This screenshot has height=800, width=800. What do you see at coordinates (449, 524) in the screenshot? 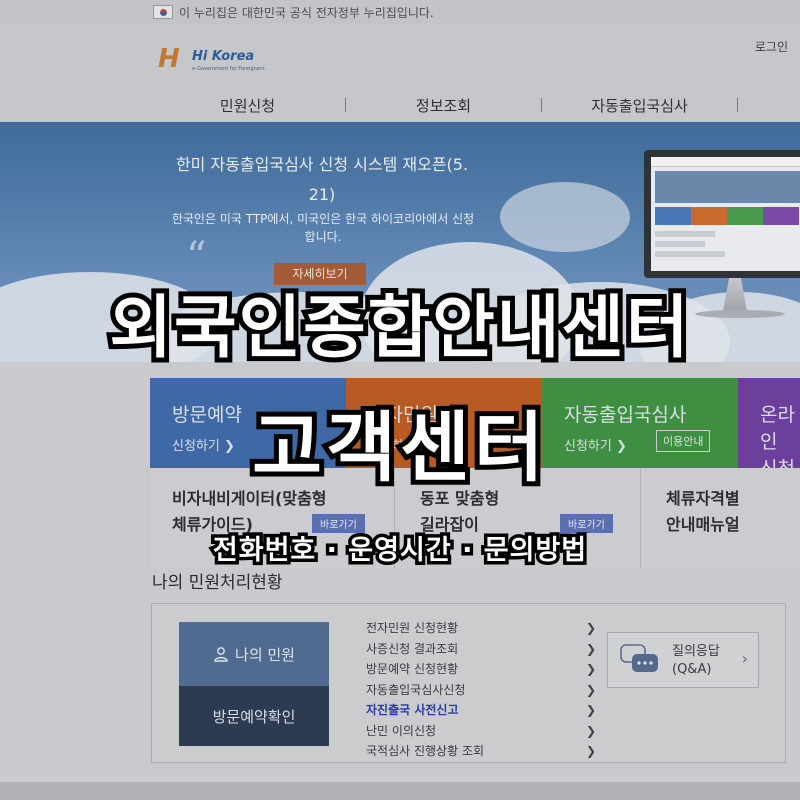
I see `guide-line: 길라잡이` at bounding box center [449, 524].